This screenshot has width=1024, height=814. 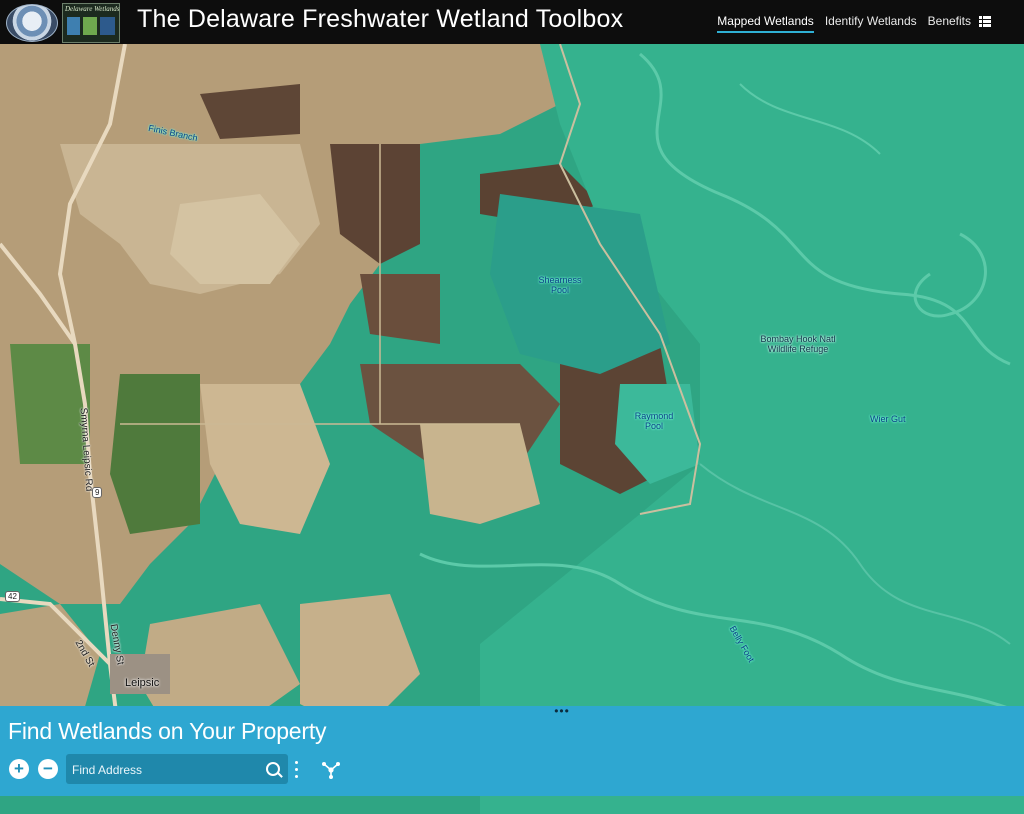 What do you see at coordinates (165, 770) in the screenshot?
I see `find-address-input` at bounding box center [165, 770].